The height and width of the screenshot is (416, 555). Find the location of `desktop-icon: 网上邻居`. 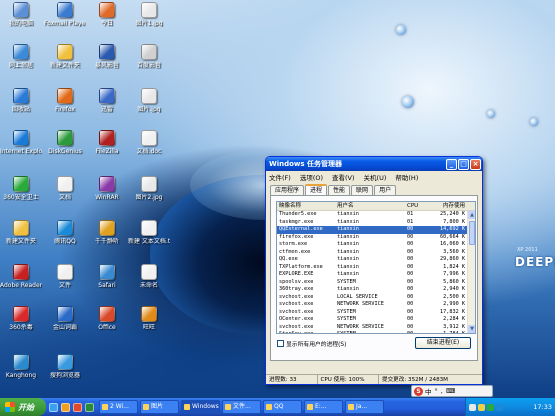

desktop-icon: 网上邻居 is located at coordinates (21, 62).